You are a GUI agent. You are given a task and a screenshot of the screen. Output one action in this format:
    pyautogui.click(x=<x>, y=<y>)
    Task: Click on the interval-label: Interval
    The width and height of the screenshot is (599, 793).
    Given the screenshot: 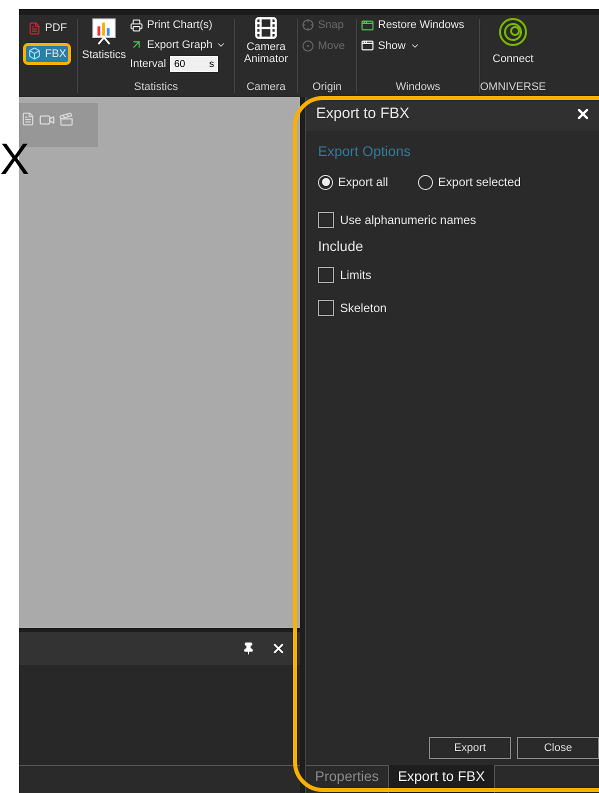 What is the action you would take?
    pyautogui.click(x=148, y=64)
    